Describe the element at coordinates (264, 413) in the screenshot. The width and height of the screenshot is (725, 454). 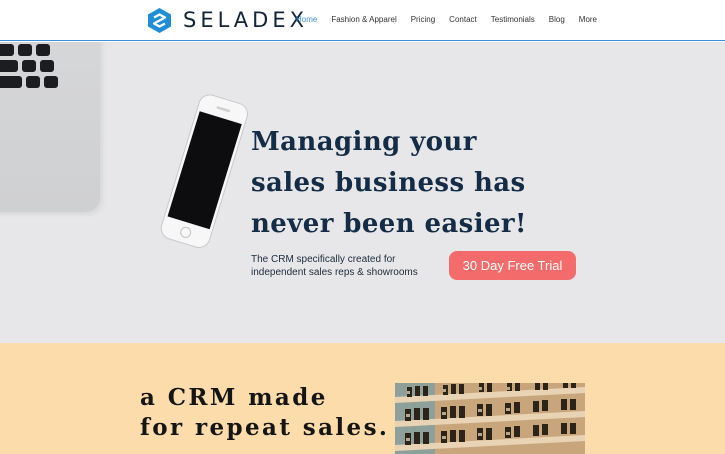
I see `section-title: a CRM made for repeat sales.` at that location.